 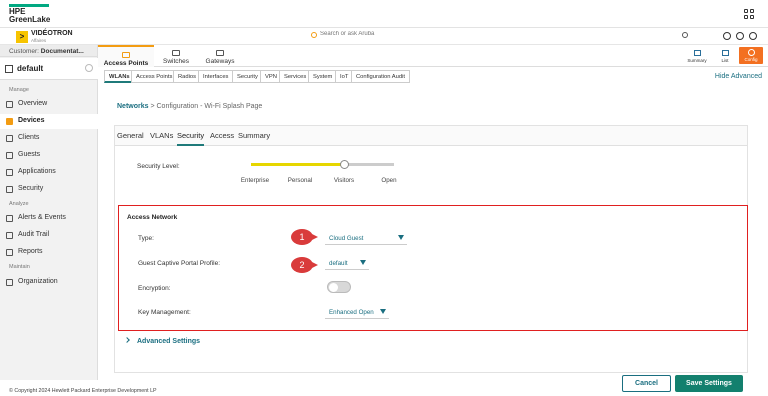 What do you see at coordinates (49, 121) in the screenshot?
I see `sidebar-item-devices: Devices` at bounding box center [49, 121].